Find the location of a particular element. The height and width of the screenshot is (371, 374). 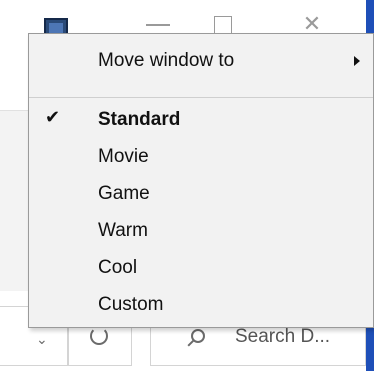

checkmark-icon: ✔ is located at coordinates (53, 117).